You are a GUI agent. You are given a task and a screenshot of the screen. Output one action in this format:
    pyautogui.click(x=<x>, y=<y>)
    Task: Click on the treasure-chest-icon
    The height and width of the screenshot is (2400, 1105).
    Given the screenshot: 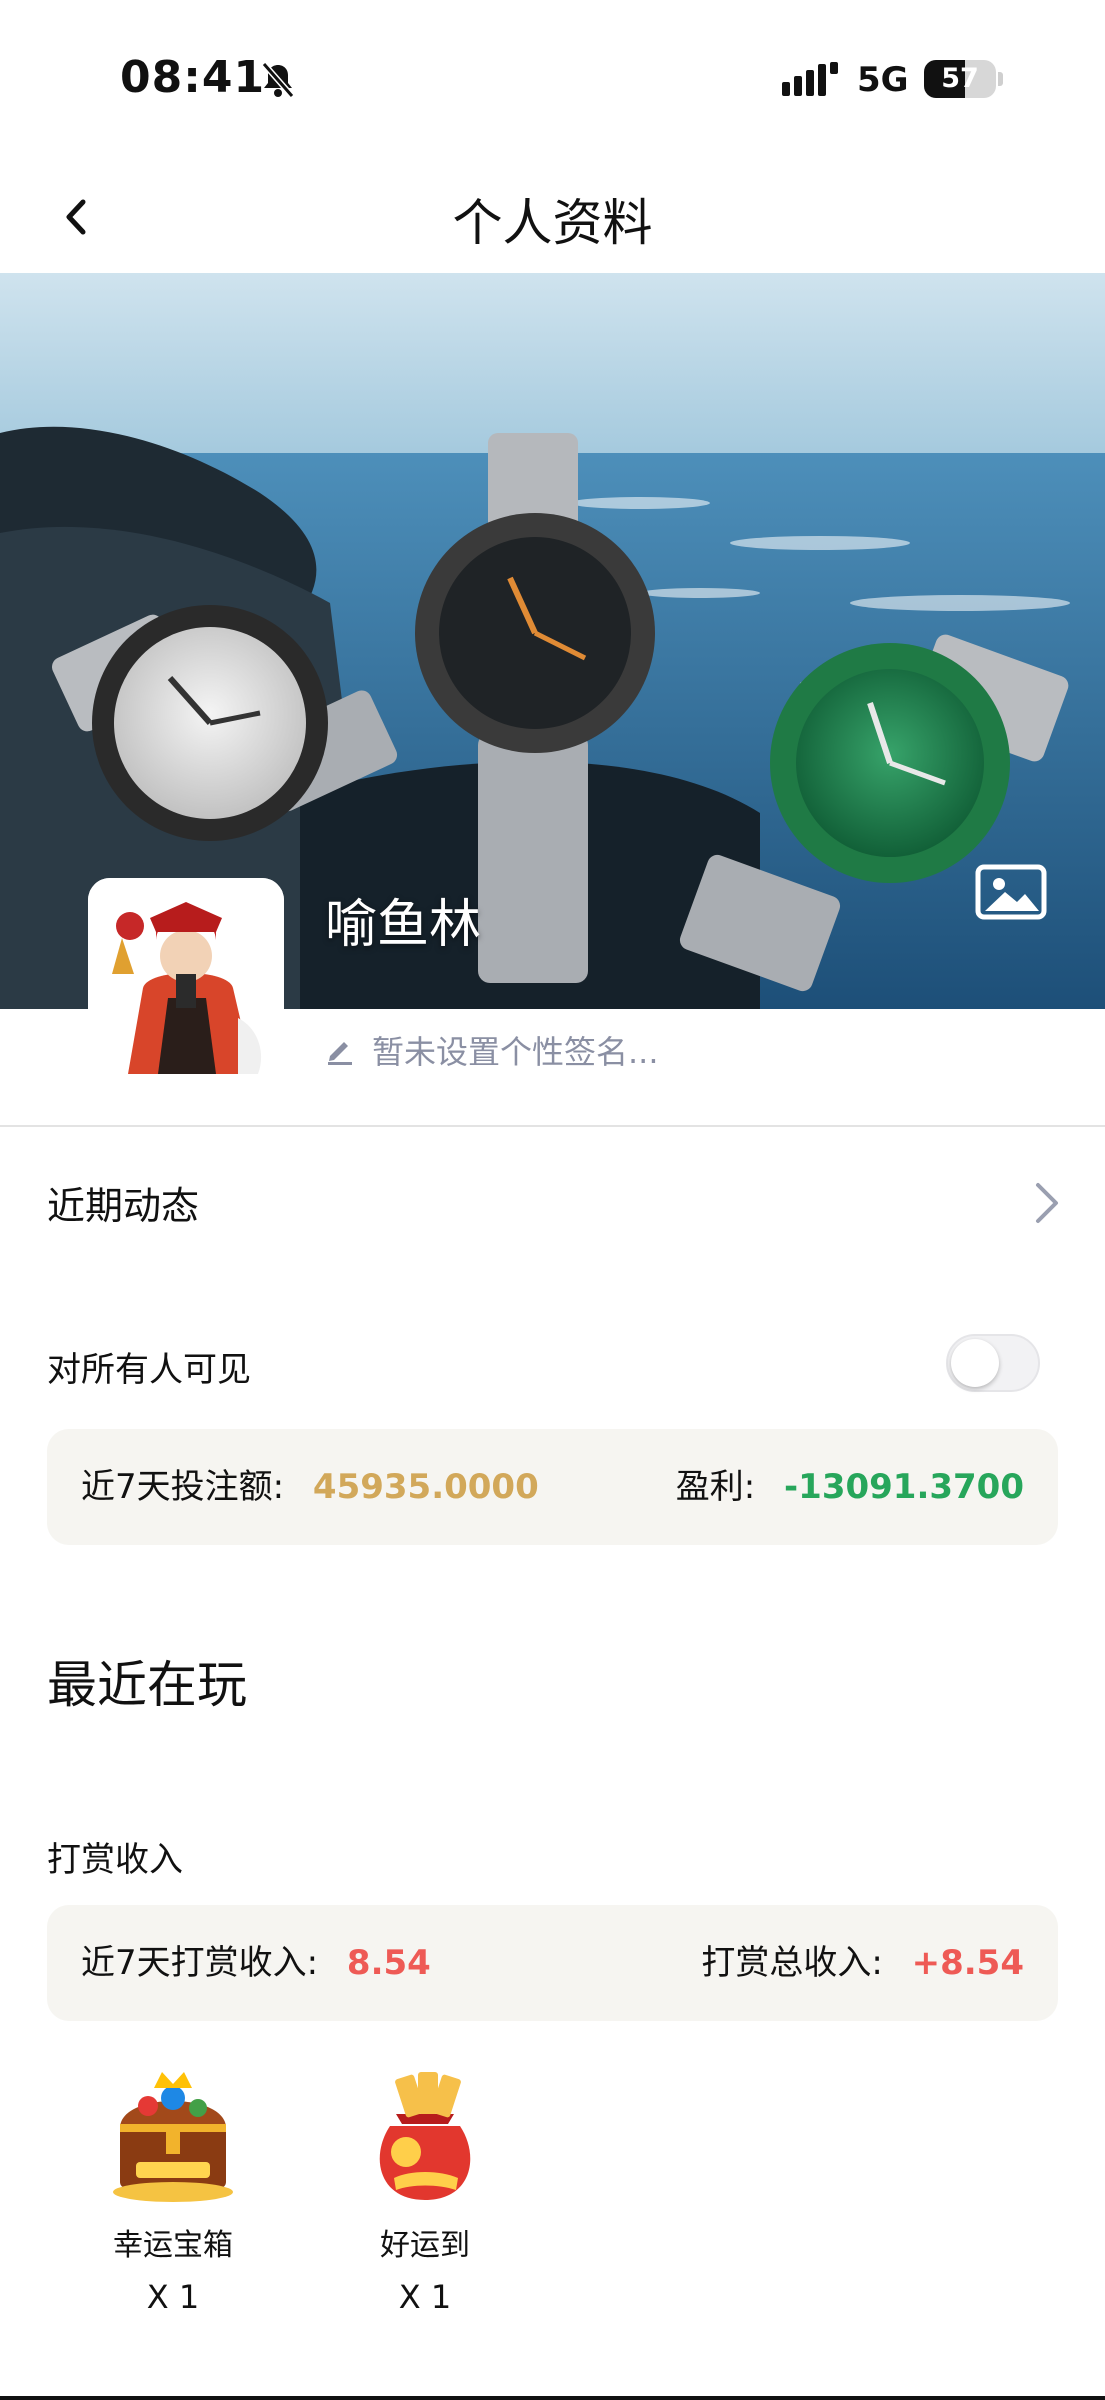 What is the action you would take?
    pyautogui.click(x=173, y=2137)
    